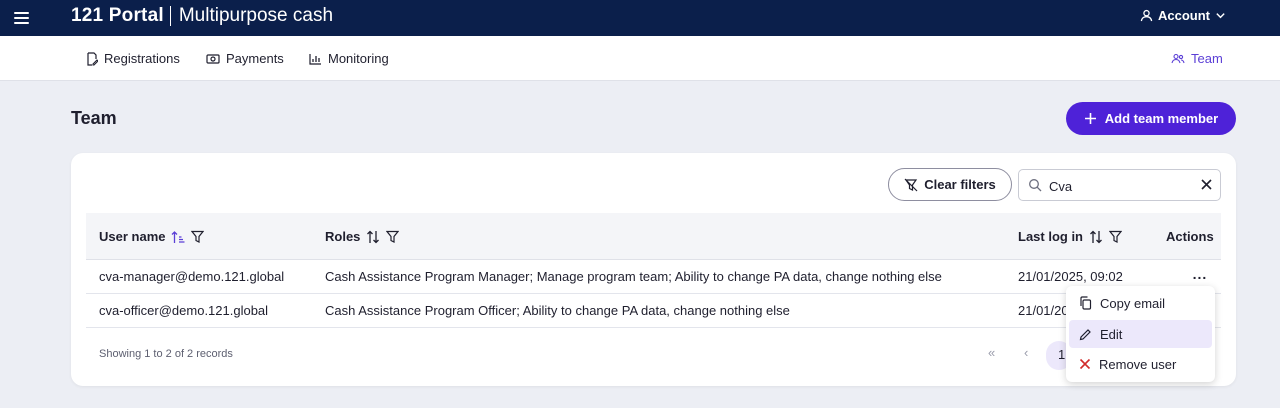  I want to click on clear-filter-icon, so click(911, 184).